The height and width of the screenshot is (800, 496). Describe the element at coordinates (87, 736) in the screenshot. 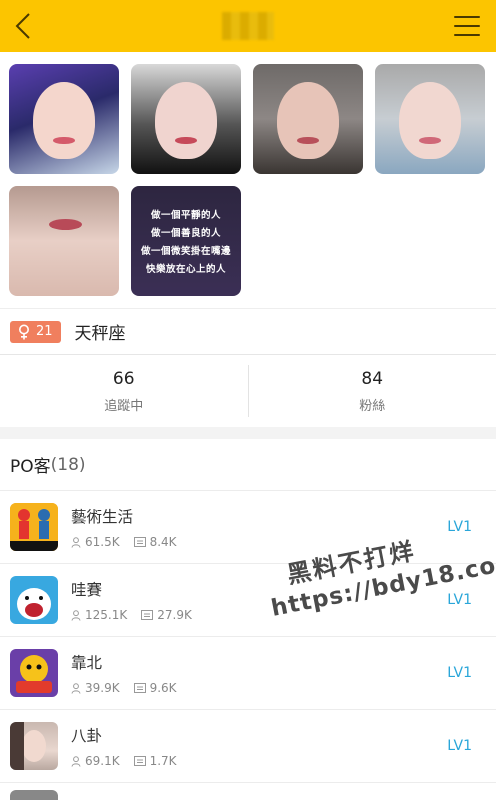

I see `po-name: 八卦` at that location.